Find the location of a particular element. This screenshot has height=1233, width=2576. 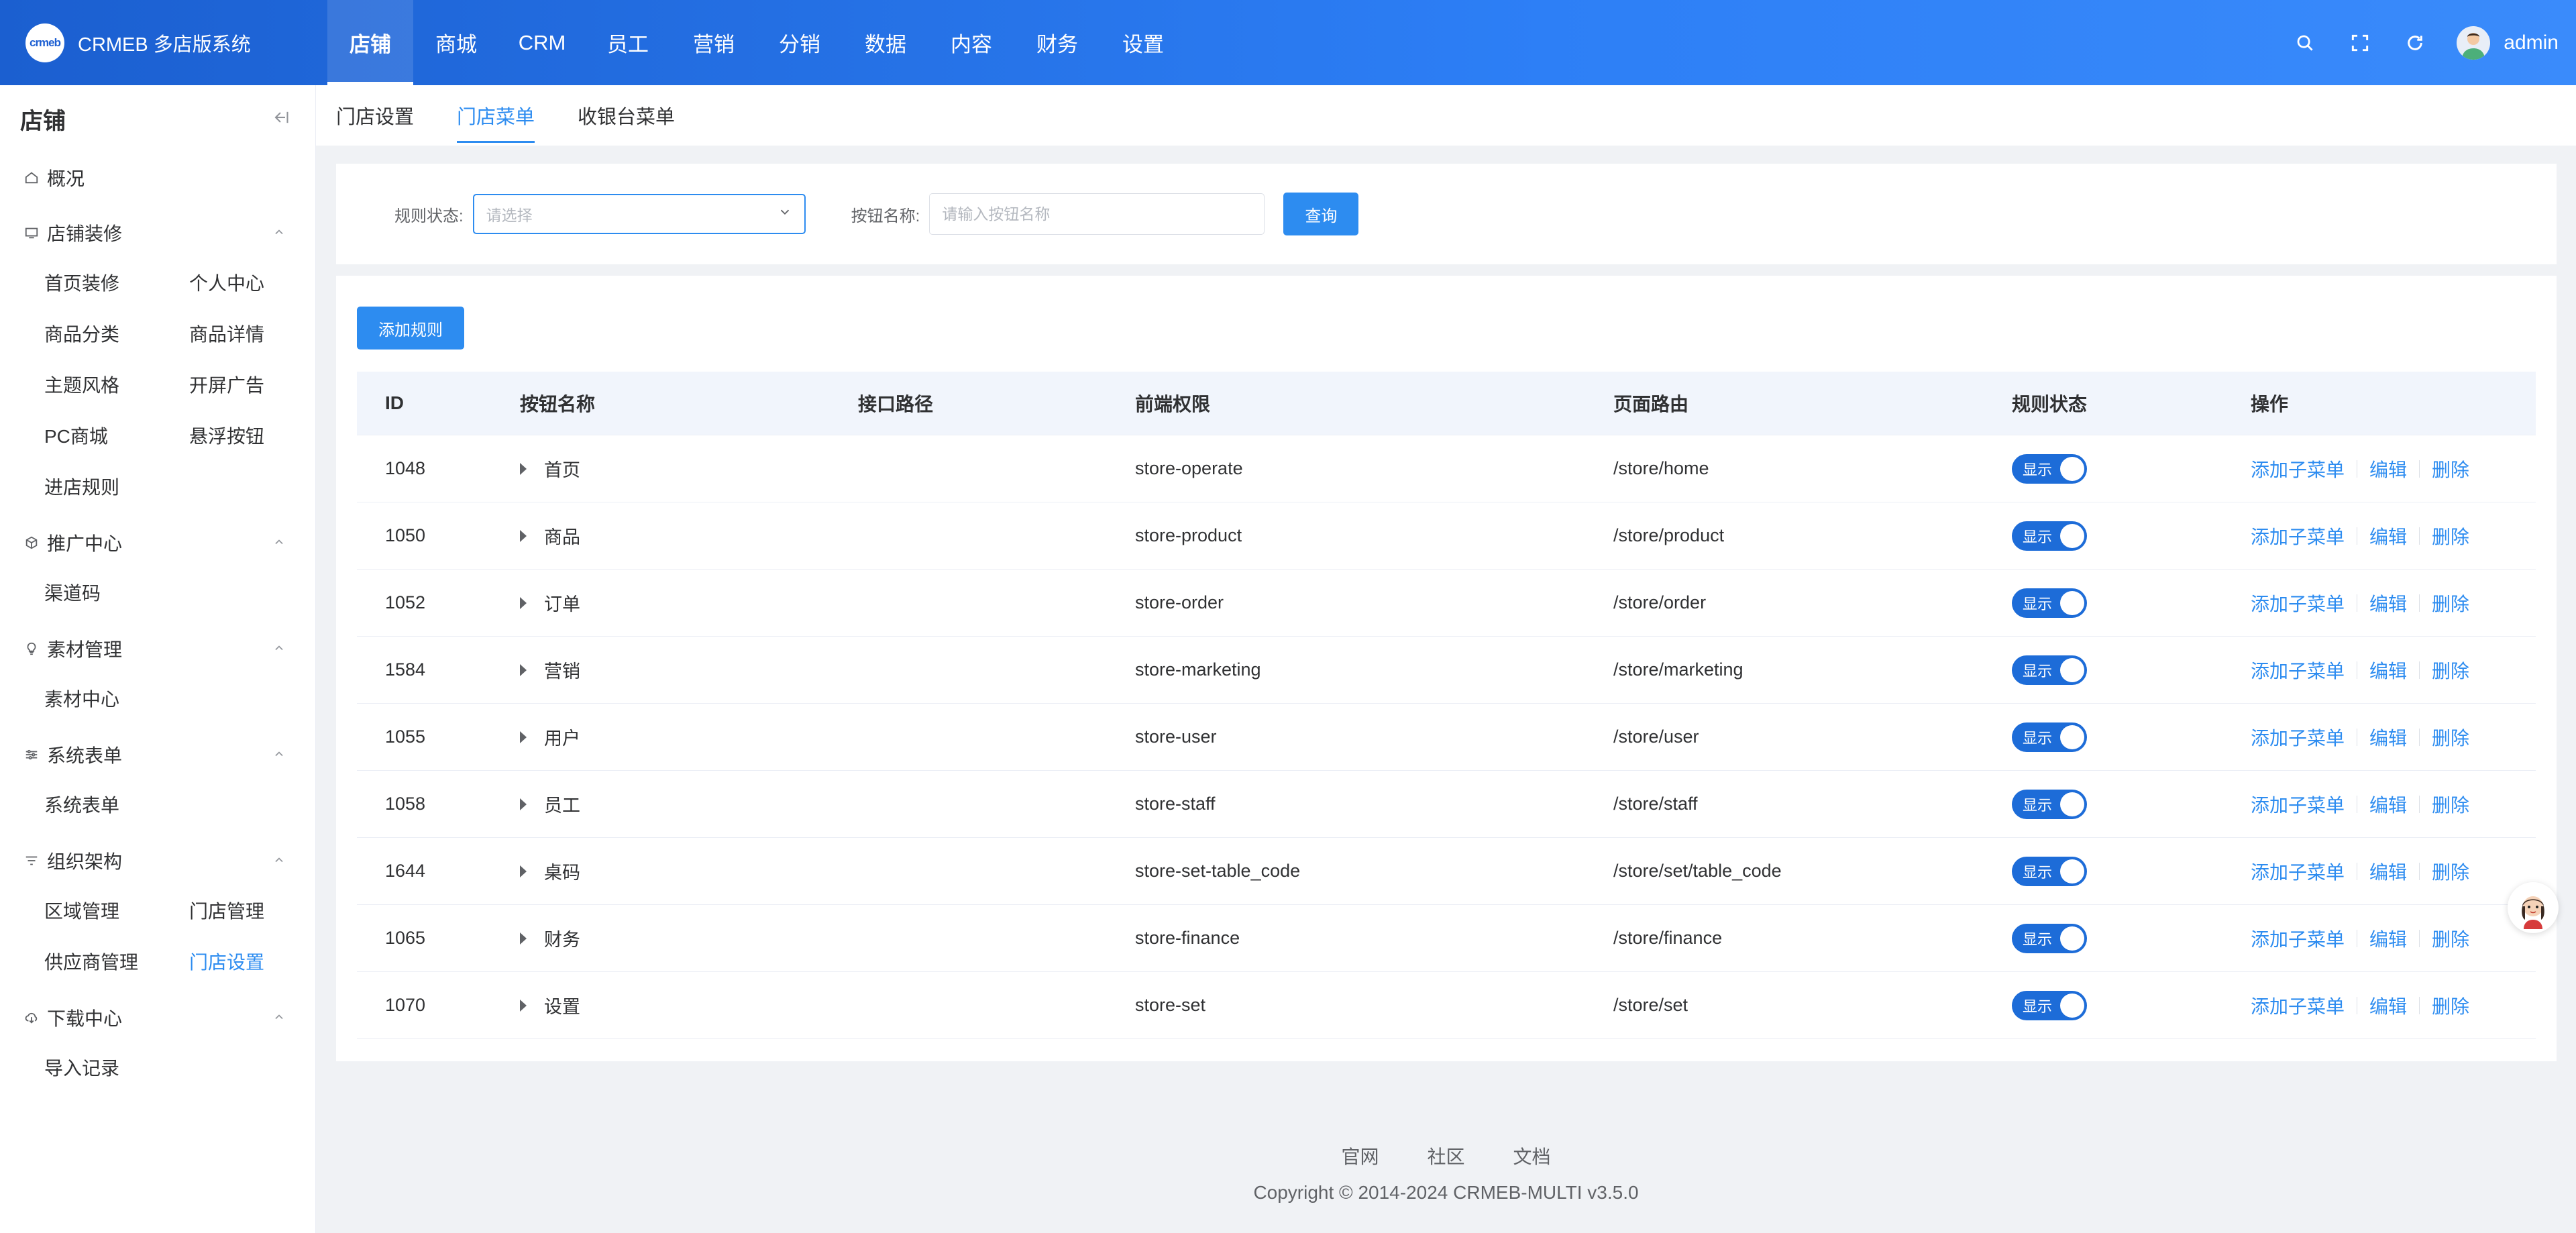

column-header-route: 页面路由 is located at coordinates (1651, 404).